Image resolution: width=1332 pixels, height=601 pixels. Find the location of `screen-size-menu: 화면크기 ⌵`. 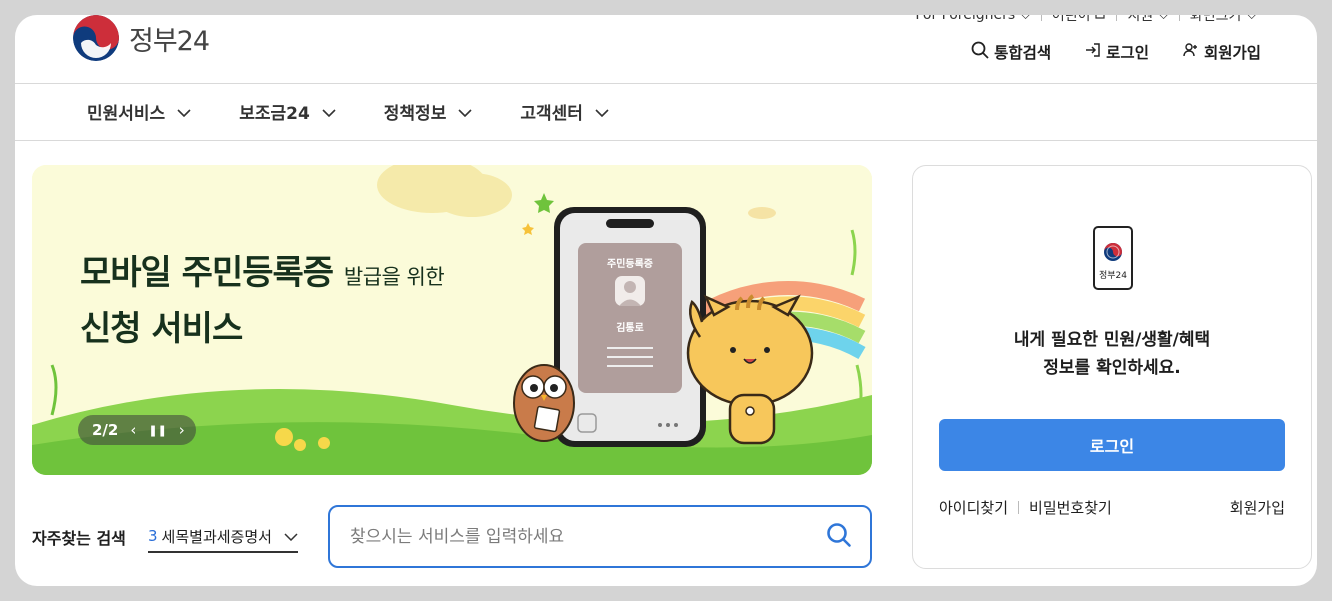

screen-size-menu: 화면크기 ⌵ is located at coordinates (1223, 20).